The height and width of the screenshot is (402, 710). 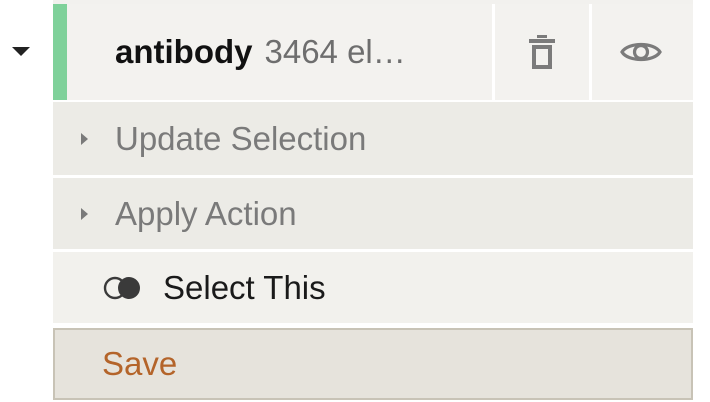 I want to click on save-label: Save, so click(x=140, y=363).